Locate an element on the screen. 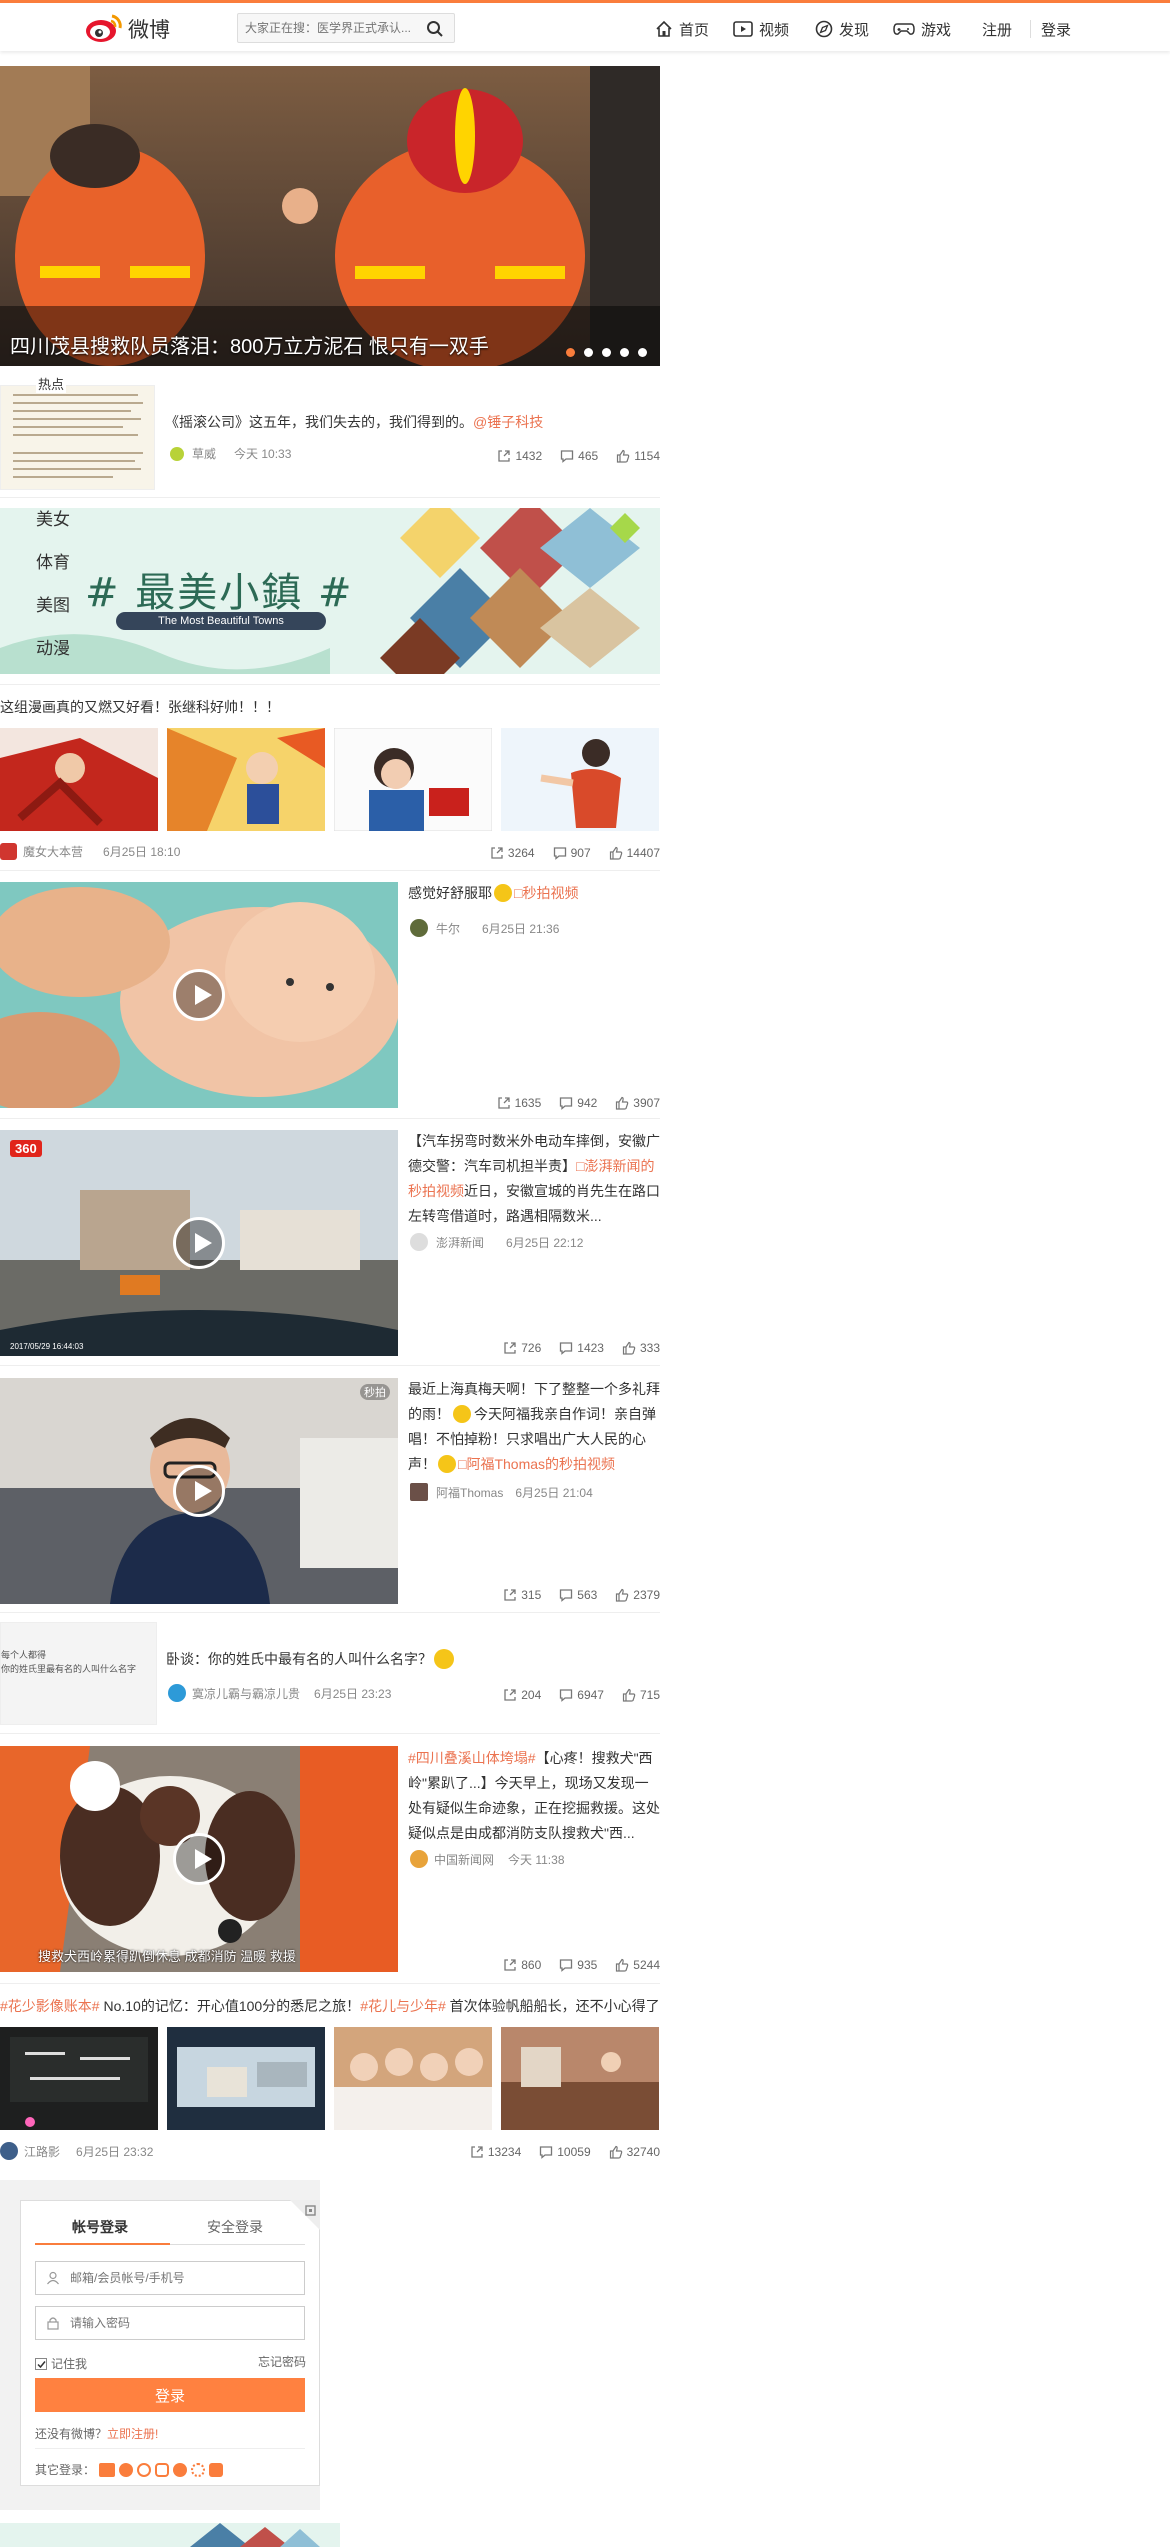 The width and height of the screenshot is (1170, 2547). author-name: 寞凉儿霸与霸凉儿贵 is located at coordinates (246, 1693).